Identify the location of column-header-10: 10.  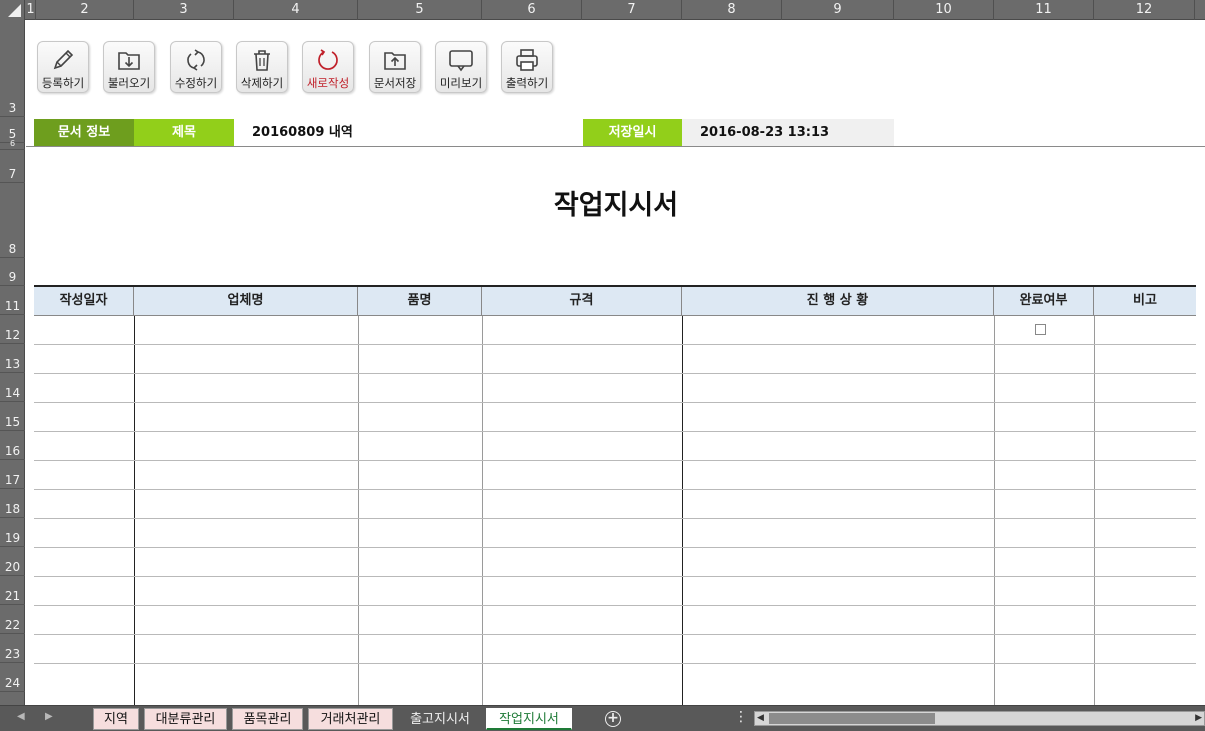
(944, 10).